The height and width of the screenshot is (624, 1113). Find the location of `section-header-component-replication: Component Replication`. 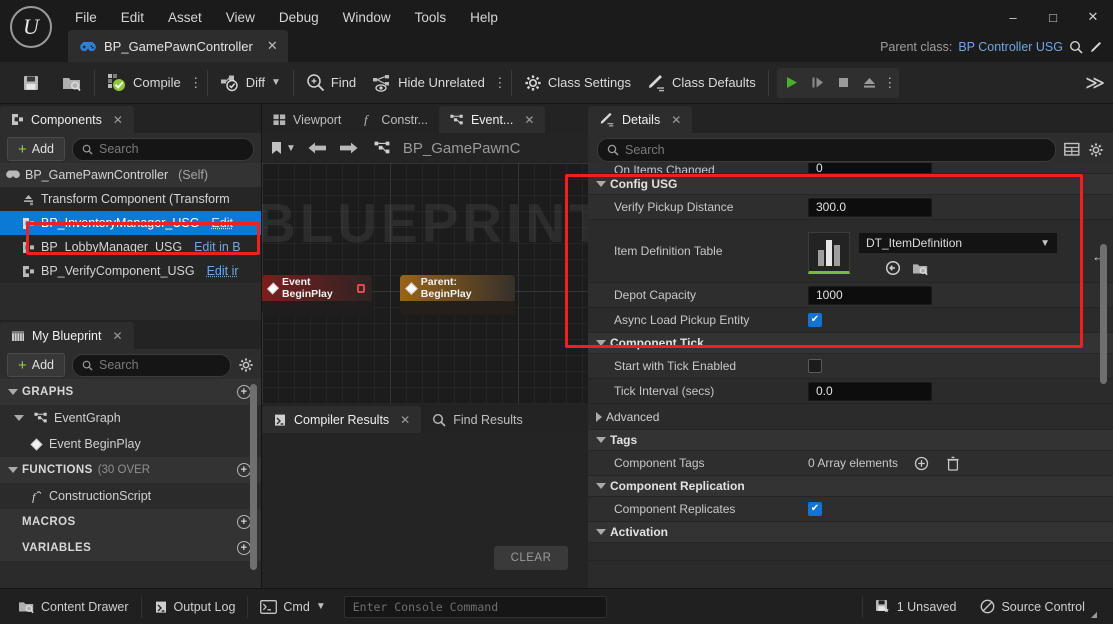

section-header-component-replication: Component Replication is located at coordinates (850, 486).